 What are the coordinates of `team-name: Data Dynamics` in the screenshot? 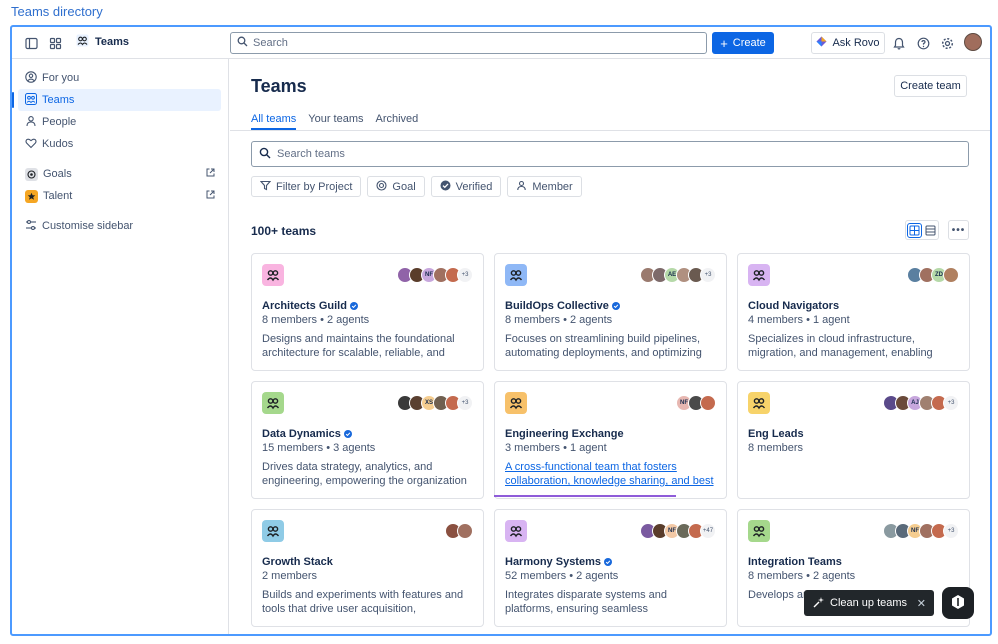 It's located at (307, 434).